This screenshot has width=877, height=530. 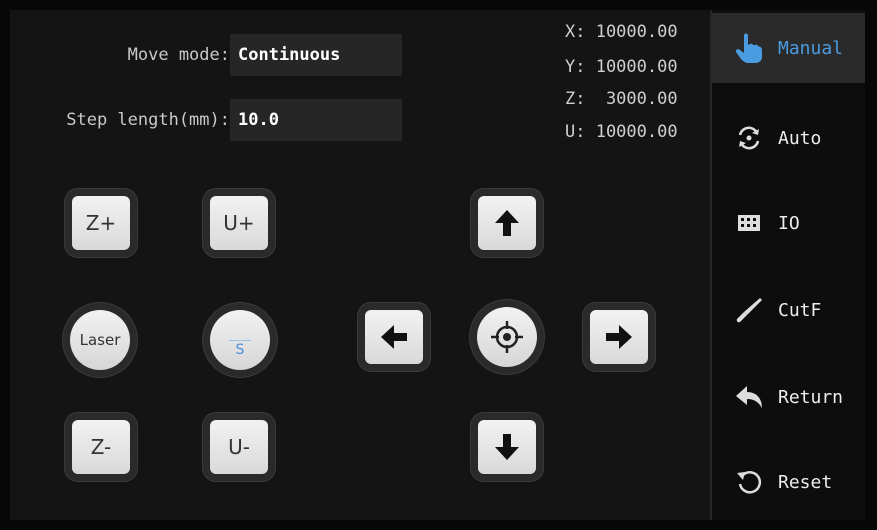 I want to click on u-minus-button: U-, so click(x=239, y=447).